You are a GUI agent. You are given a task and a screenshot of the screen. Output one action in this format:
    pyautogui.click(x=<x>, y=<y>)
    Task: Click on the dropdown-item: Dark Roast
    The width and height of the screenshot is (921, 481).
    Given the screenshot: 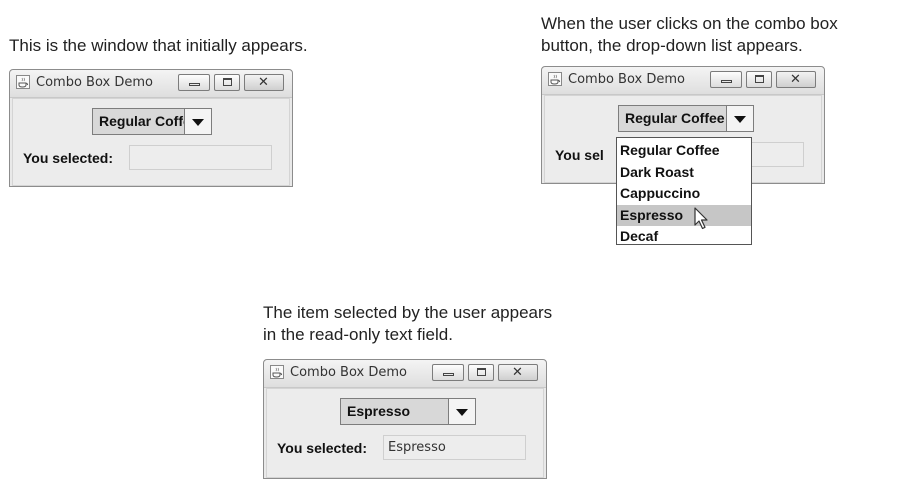 What is the action you would take?
    pyautogui.click(x=684, y=173)
    